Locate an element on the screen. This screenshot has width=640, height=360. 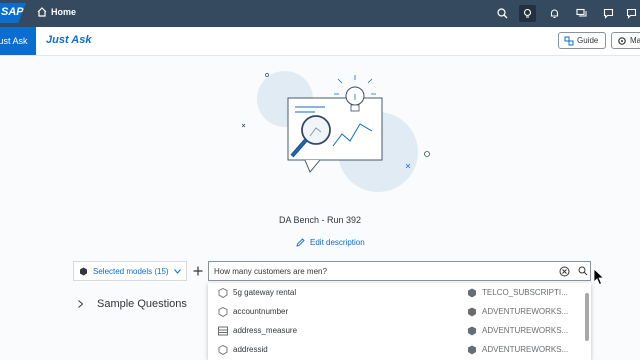
edit-description-label: Edit description is located at coordinates (337, 242).